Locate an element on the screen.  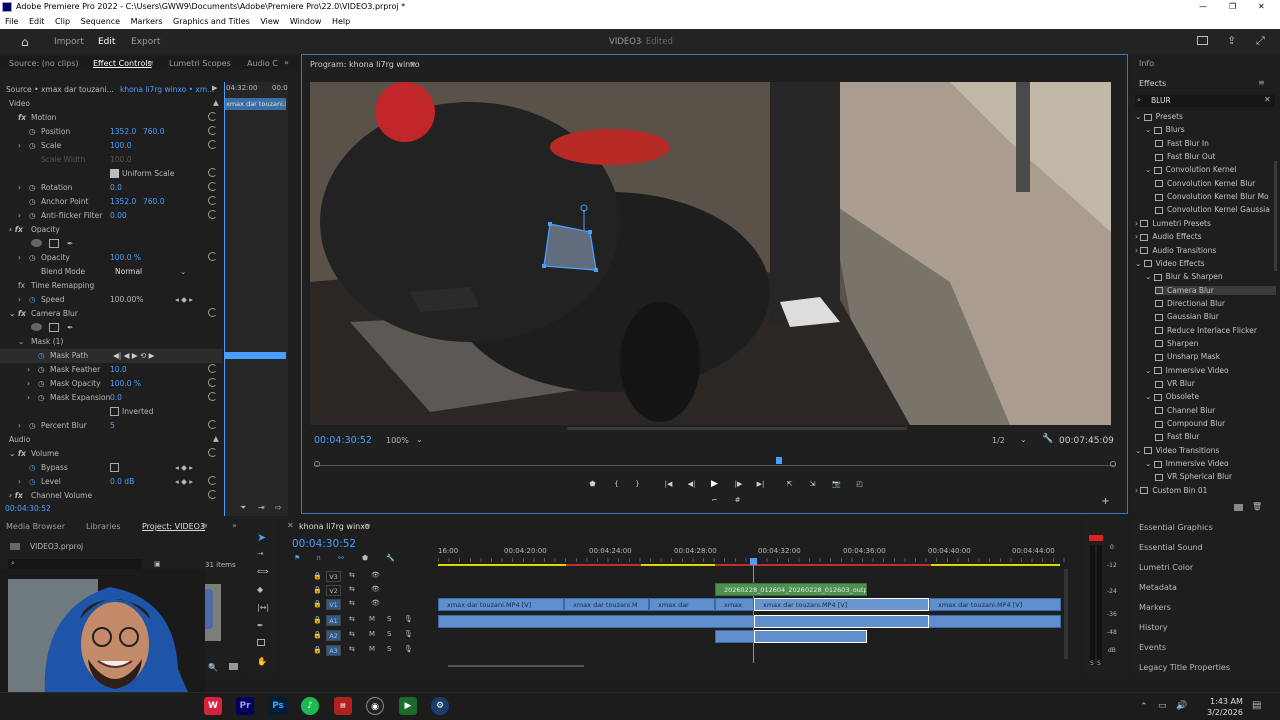
effect-item: Unsharp Mask is located at coordinates (1215, 356).